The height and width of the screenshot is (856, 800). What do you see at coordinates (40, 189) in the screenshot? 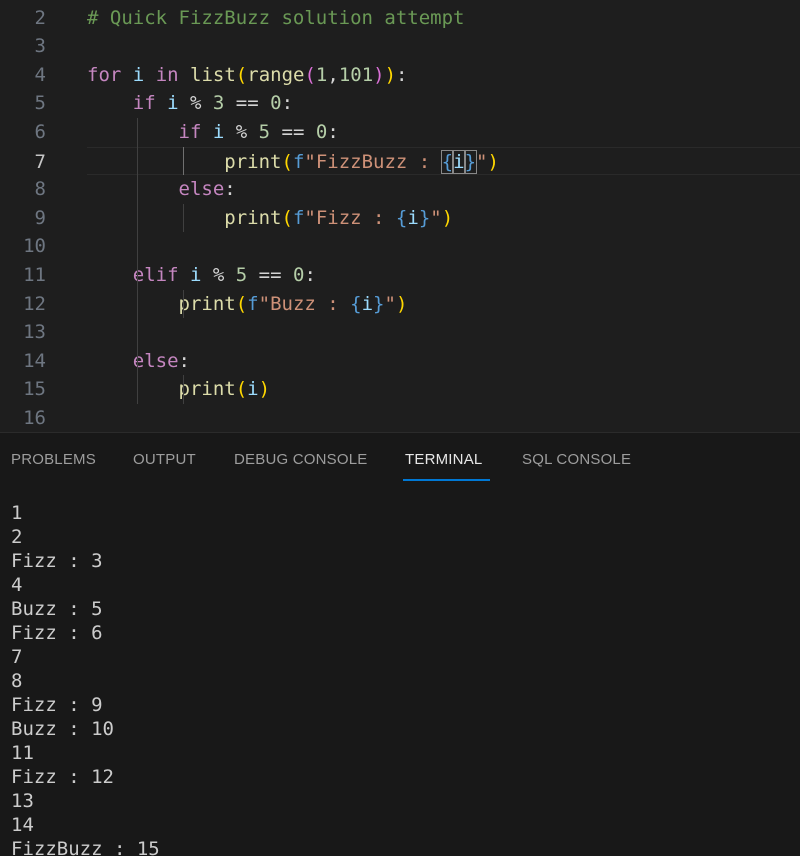
I see `line-number: 8` at bounding box center [40, 189].